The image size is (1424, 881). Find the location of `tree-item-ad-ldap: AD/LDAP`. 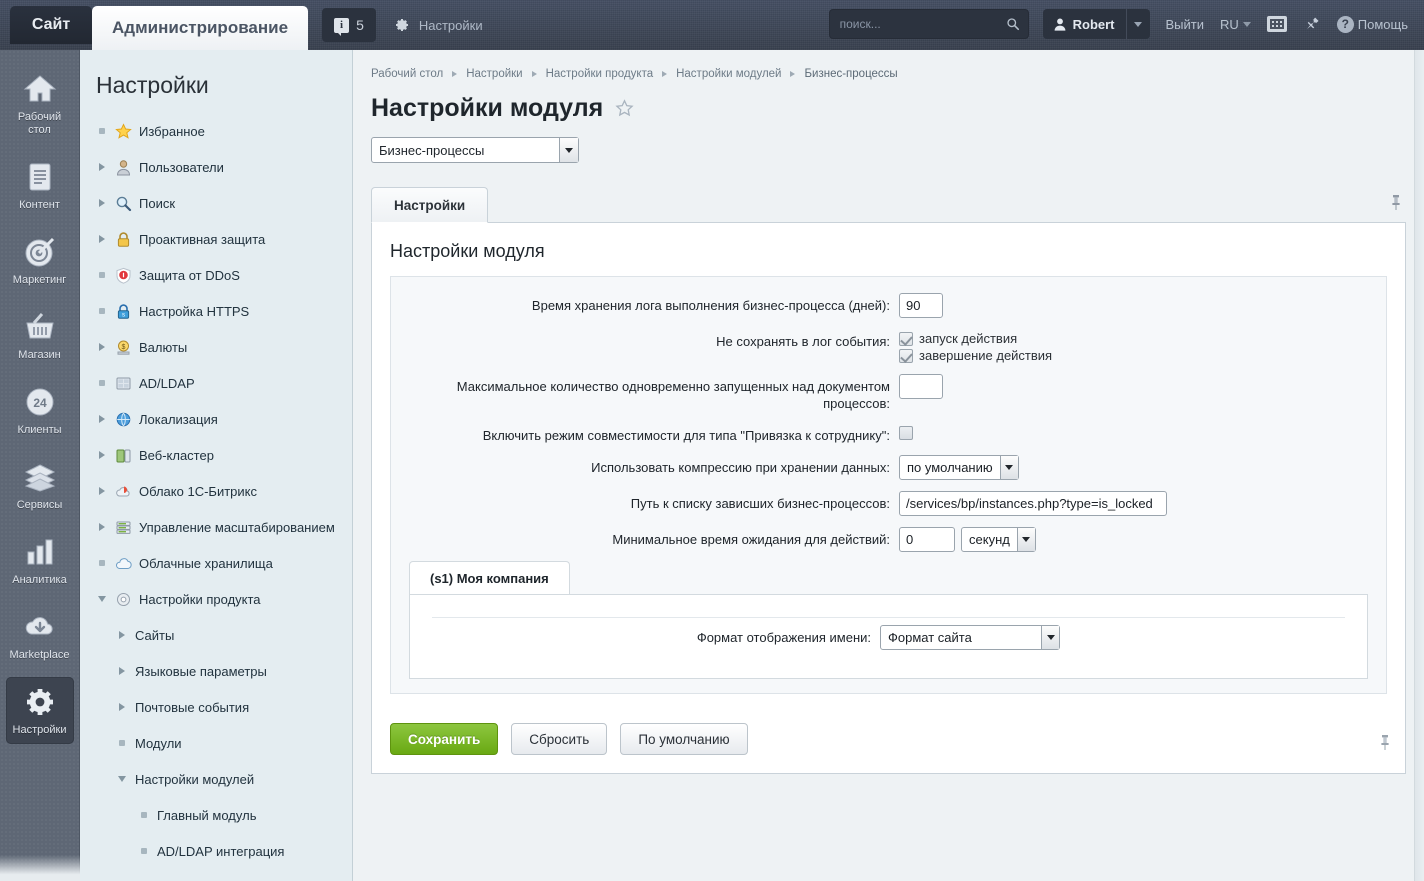

tree-item-ad-ldap: AD/LDAP is located at coordinates (216, 383).